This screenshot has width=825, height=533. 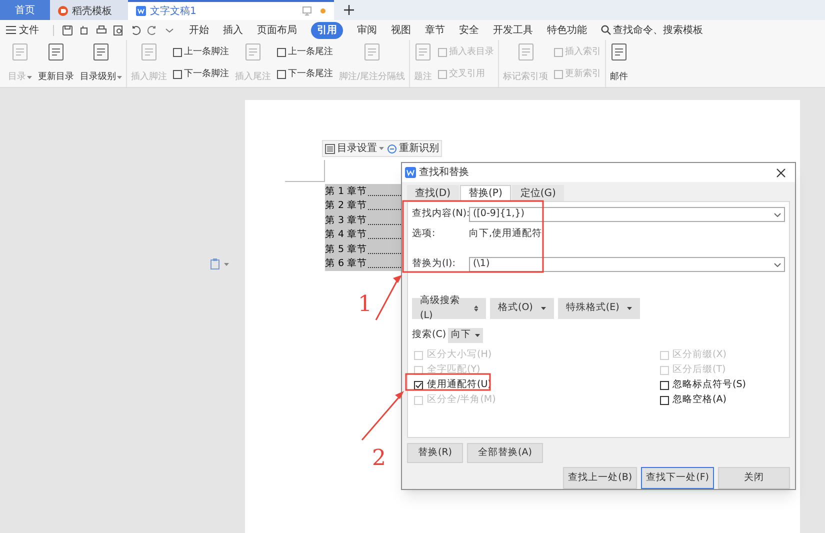 What do you see at coordinates (469, 30) in the screenshot?
I see `menu-tab: 安全` at bounding box center [469, 30].